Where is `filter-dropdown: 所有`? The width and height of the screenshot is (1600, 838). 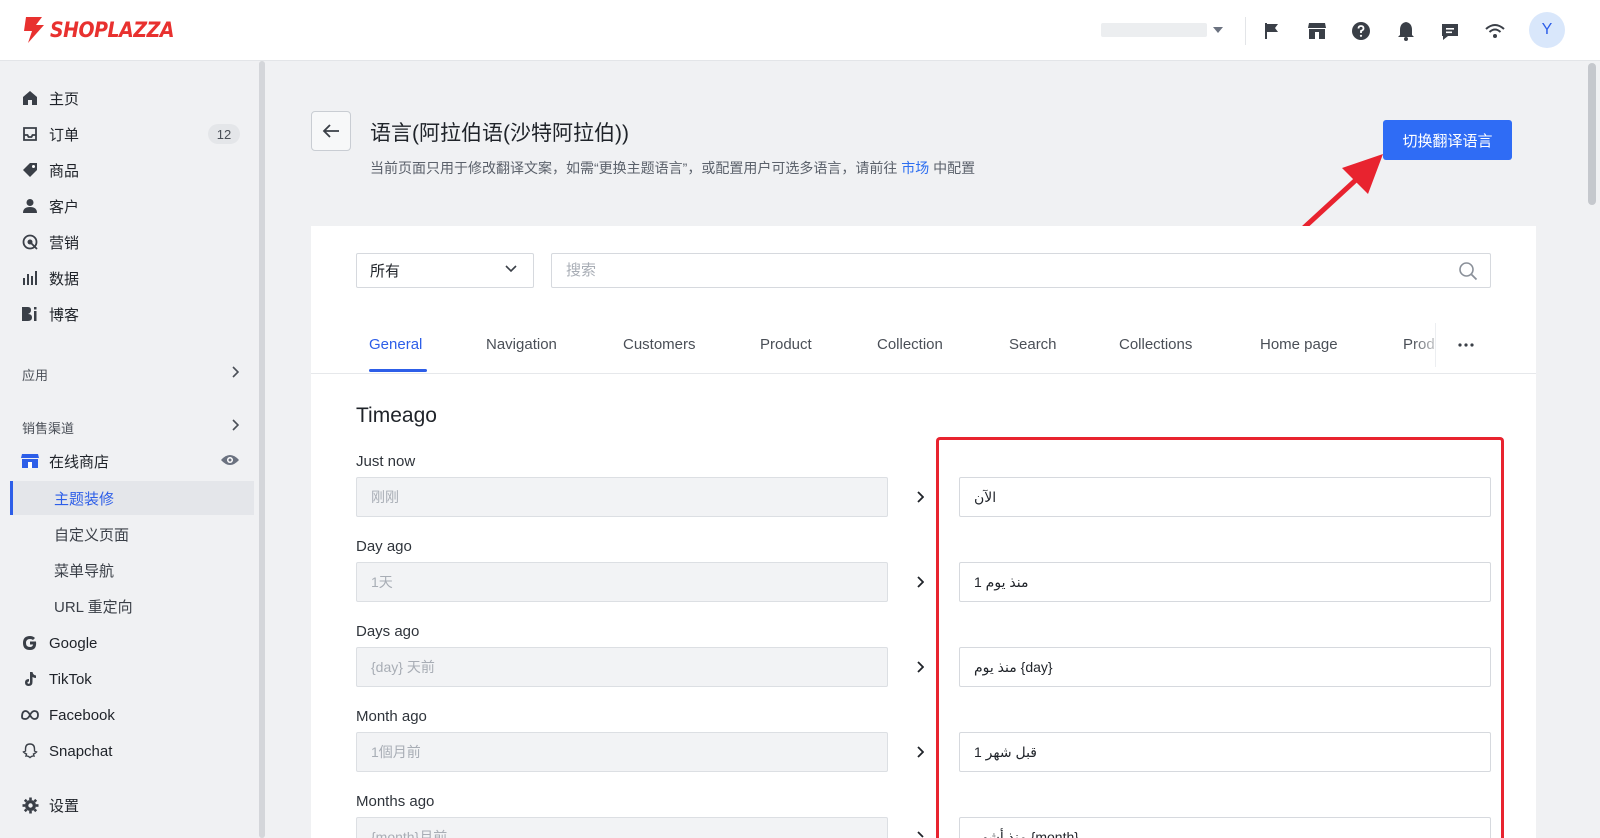 filter-dropdown: 所有 is located at coordinates (445, 270).